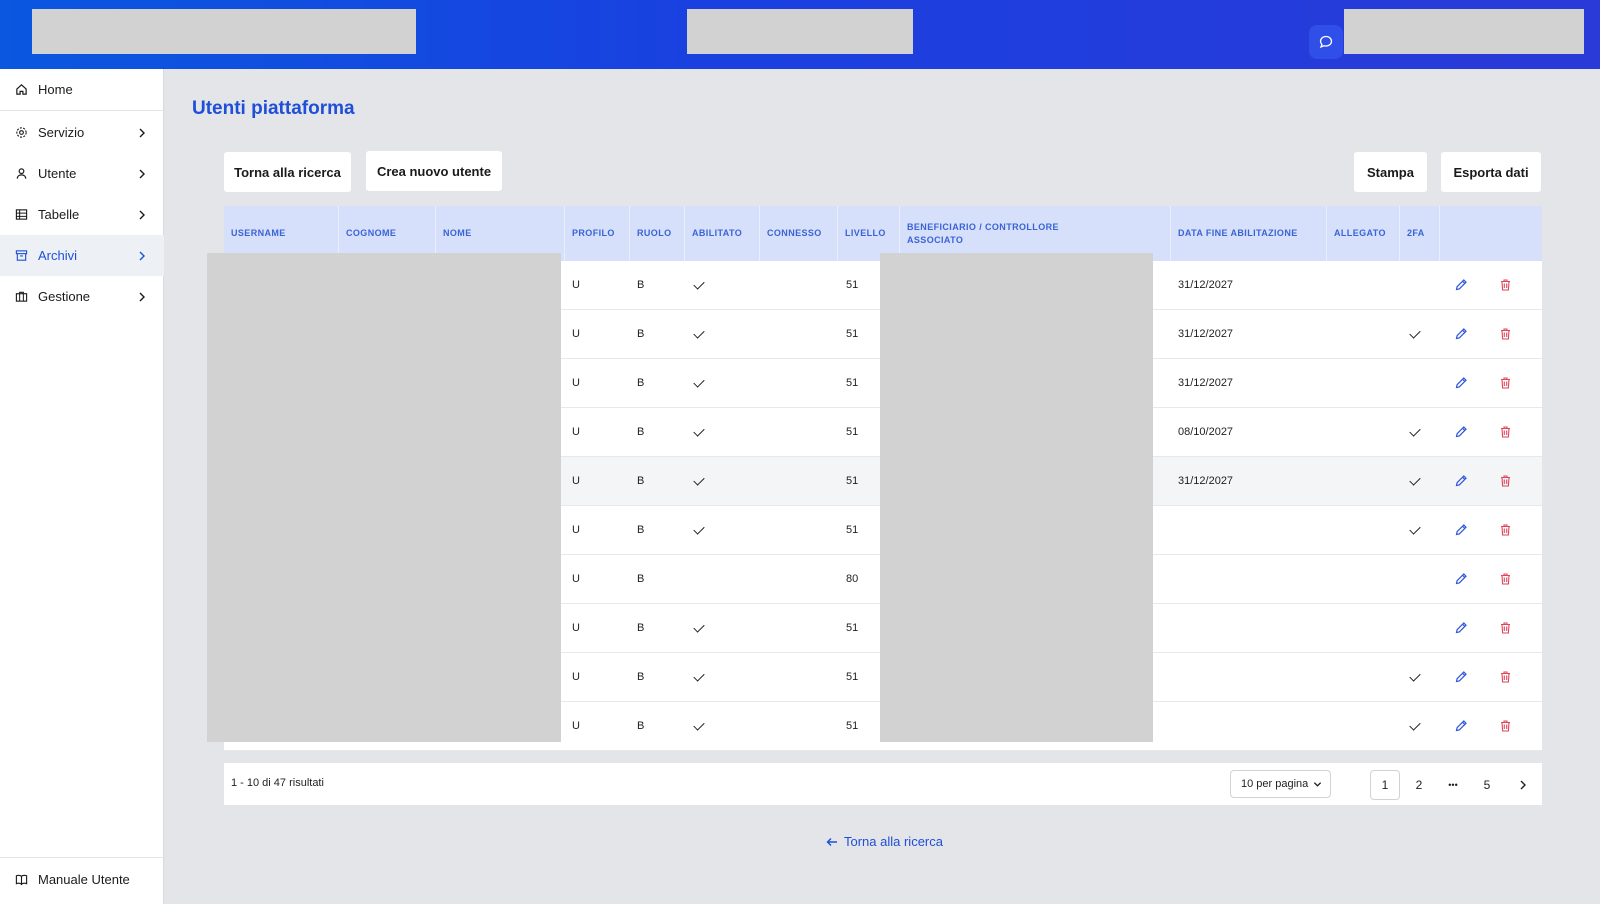  I want to click on page-button-5: 5, so click(1487, 785).